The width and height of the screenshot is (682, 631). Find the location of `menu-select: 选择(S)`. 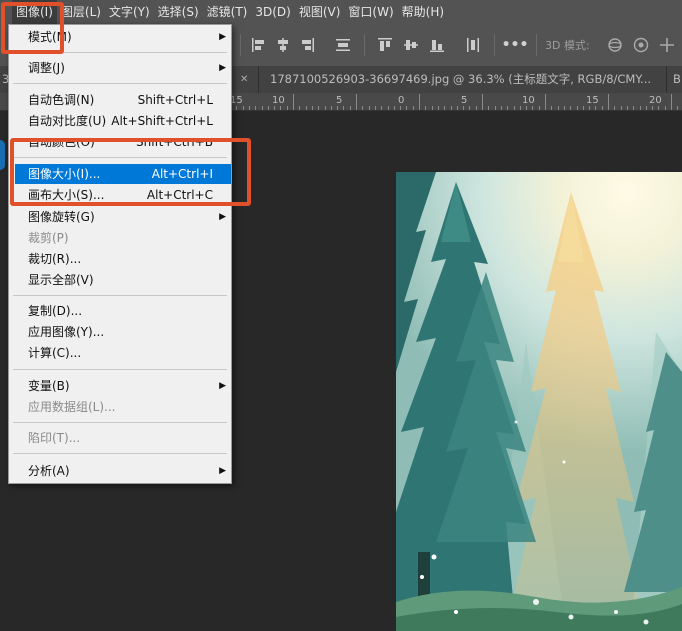

menu-select: 选择(S) is located at coordinates (178, 12).